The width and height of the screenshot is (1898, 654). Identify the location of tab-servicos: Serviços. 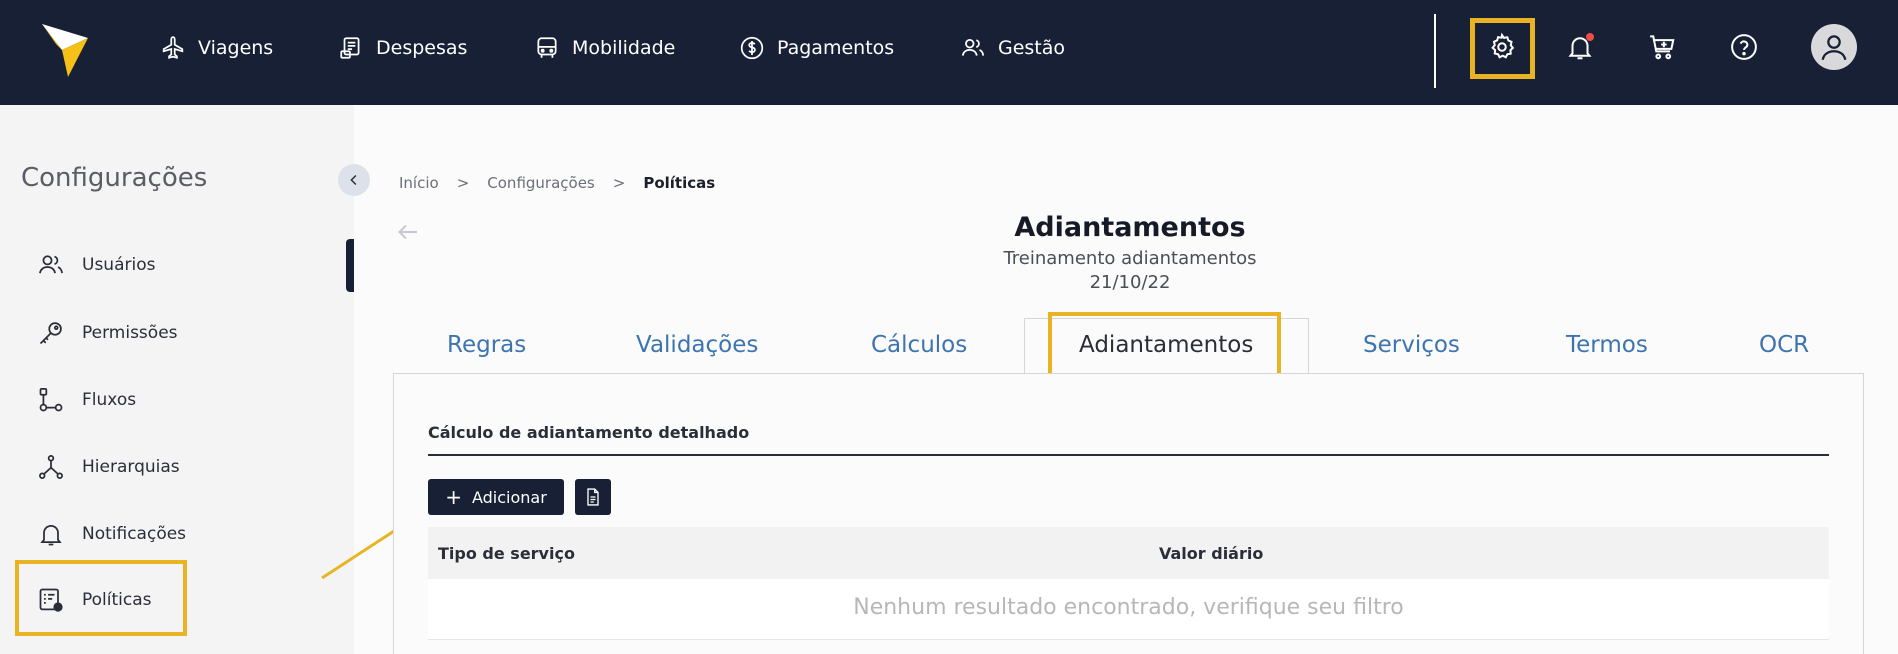
(1411, 345).